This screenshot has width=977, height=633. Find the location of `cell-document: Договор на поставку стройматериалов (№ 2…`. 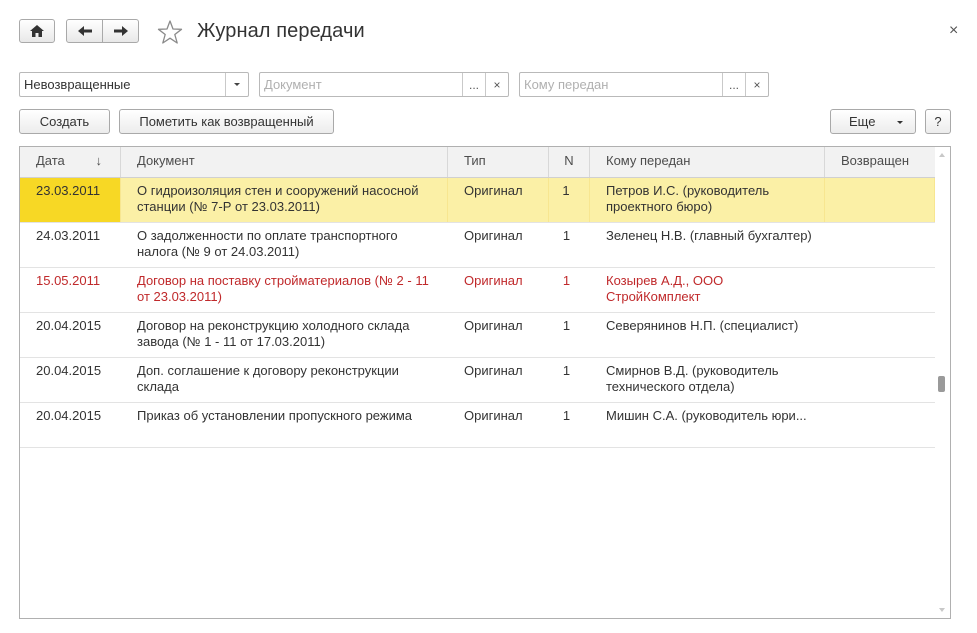

cell-document: Договор на поставку стройматериалов (№ 2… is located at coordinates (283, 288).